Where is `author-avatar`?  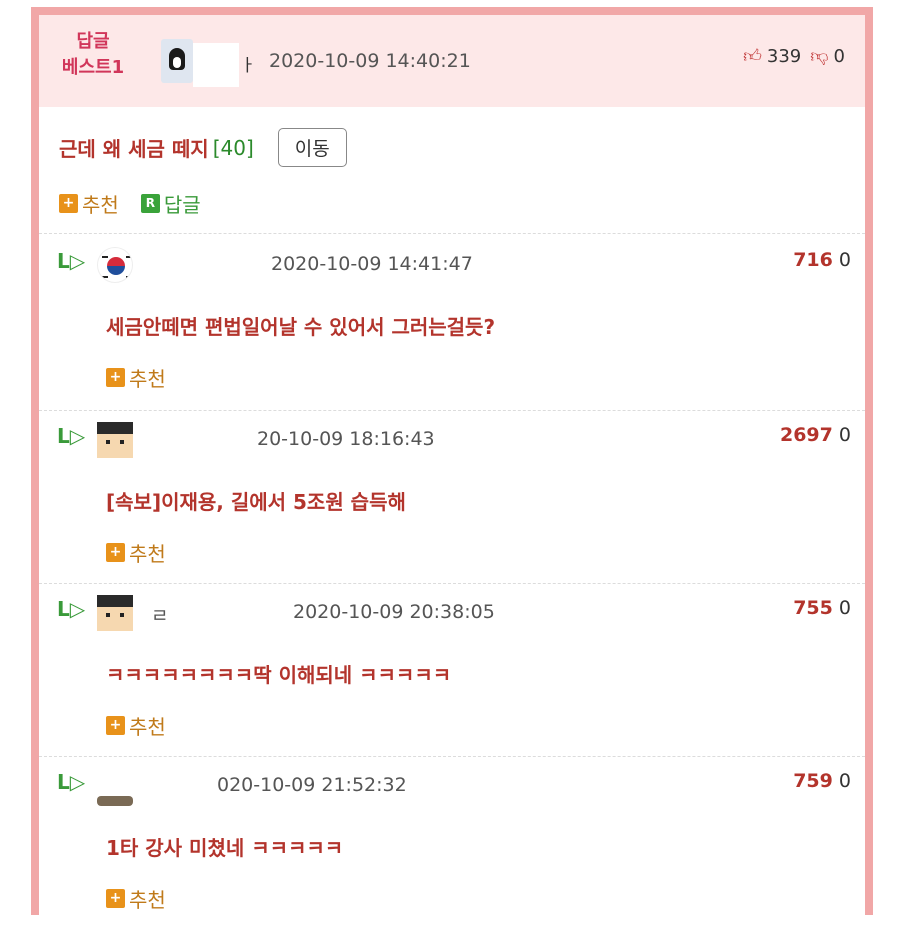 author-avatar is located at coordinates (177, 61).